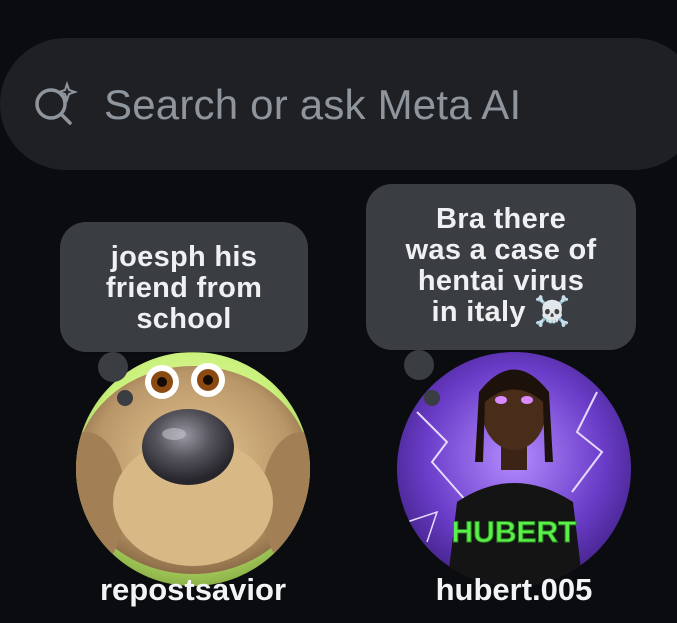 The height and width of the screenshot is (623, 677). I want to click on username-label: hubert.005, so click(514, 590).